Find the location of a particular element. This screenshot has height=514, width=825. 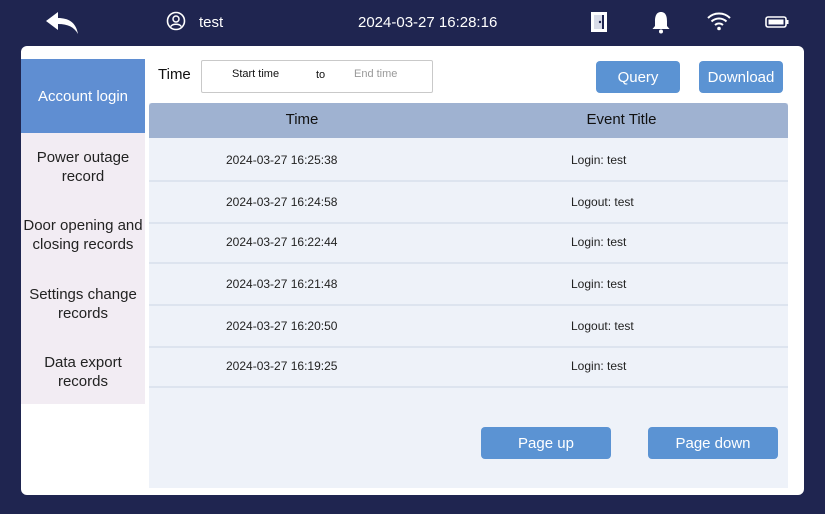

battery-icon is located at coordinates (777, 22).